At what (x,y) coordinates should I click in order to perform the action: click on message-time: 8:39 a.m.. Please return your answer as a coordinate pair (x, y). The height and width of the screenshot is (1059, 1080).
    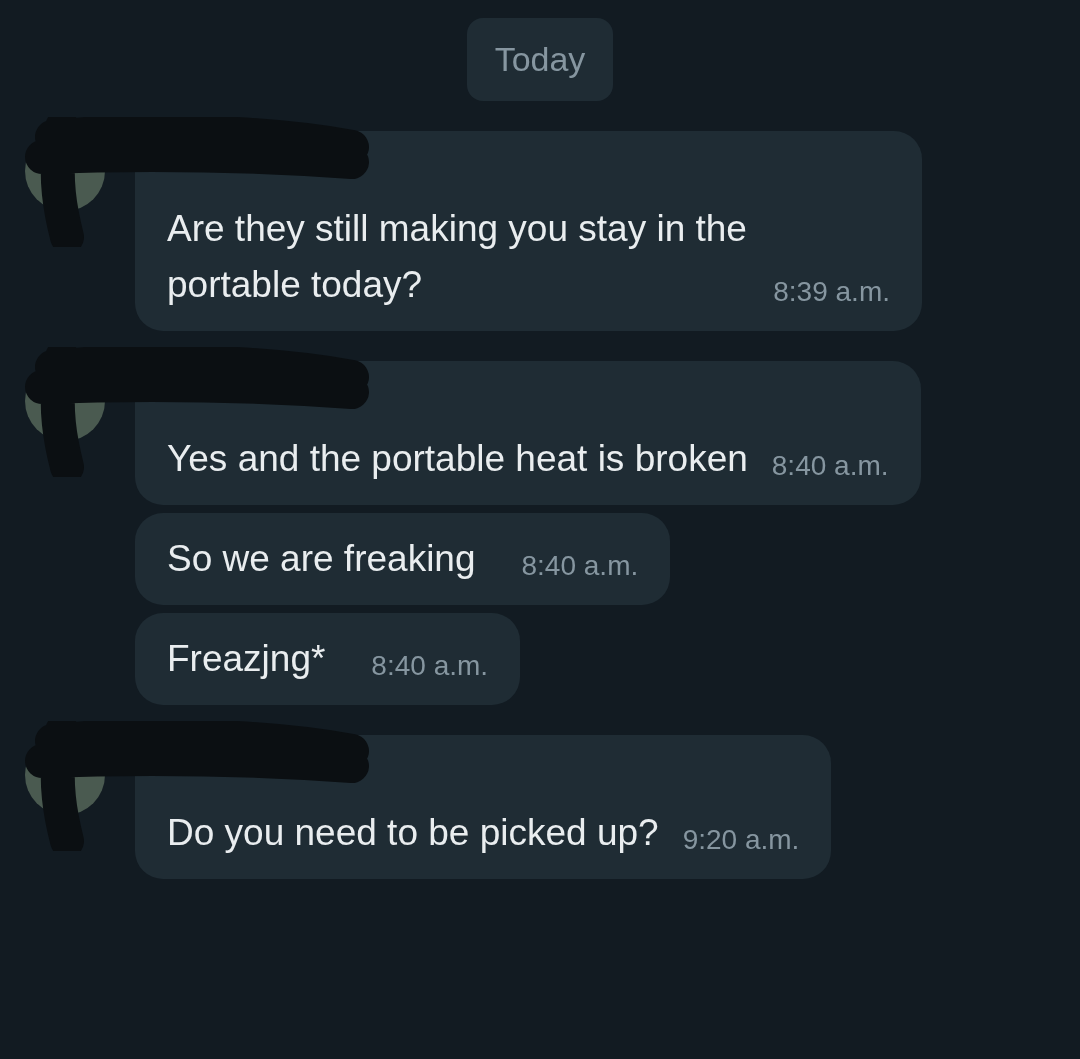
    Looking at the image, I should click on (831, 292).